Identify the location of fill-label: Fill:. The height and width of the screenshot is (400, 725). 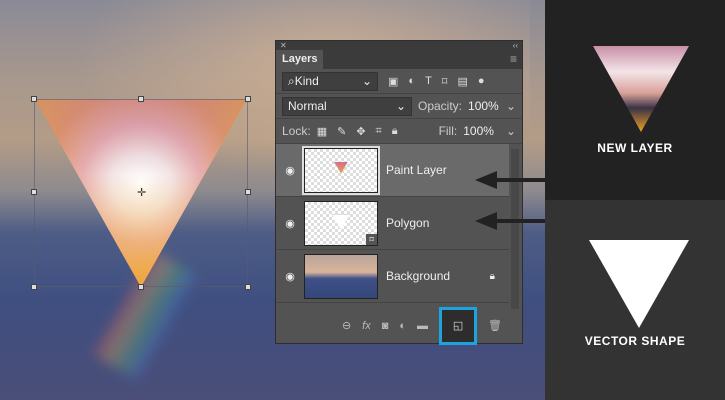
(448, 131).